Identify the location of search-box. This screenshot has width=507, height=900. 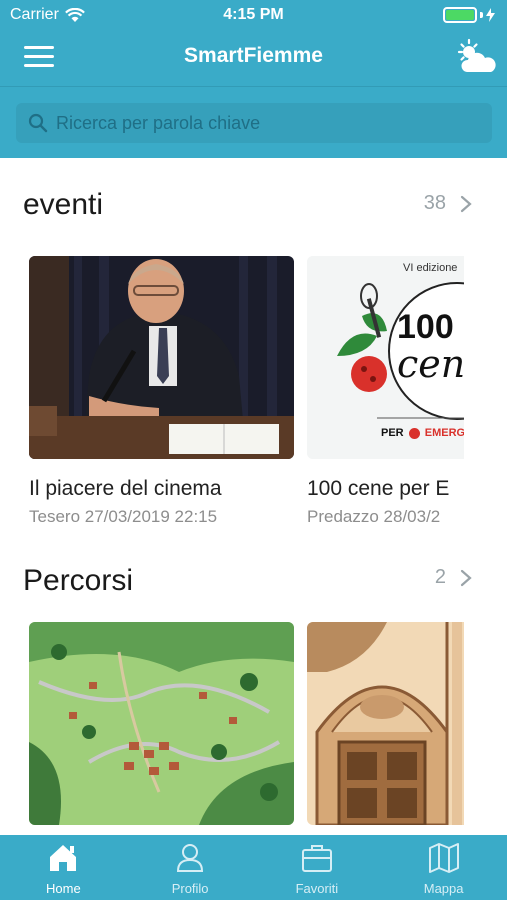
(254, 123).